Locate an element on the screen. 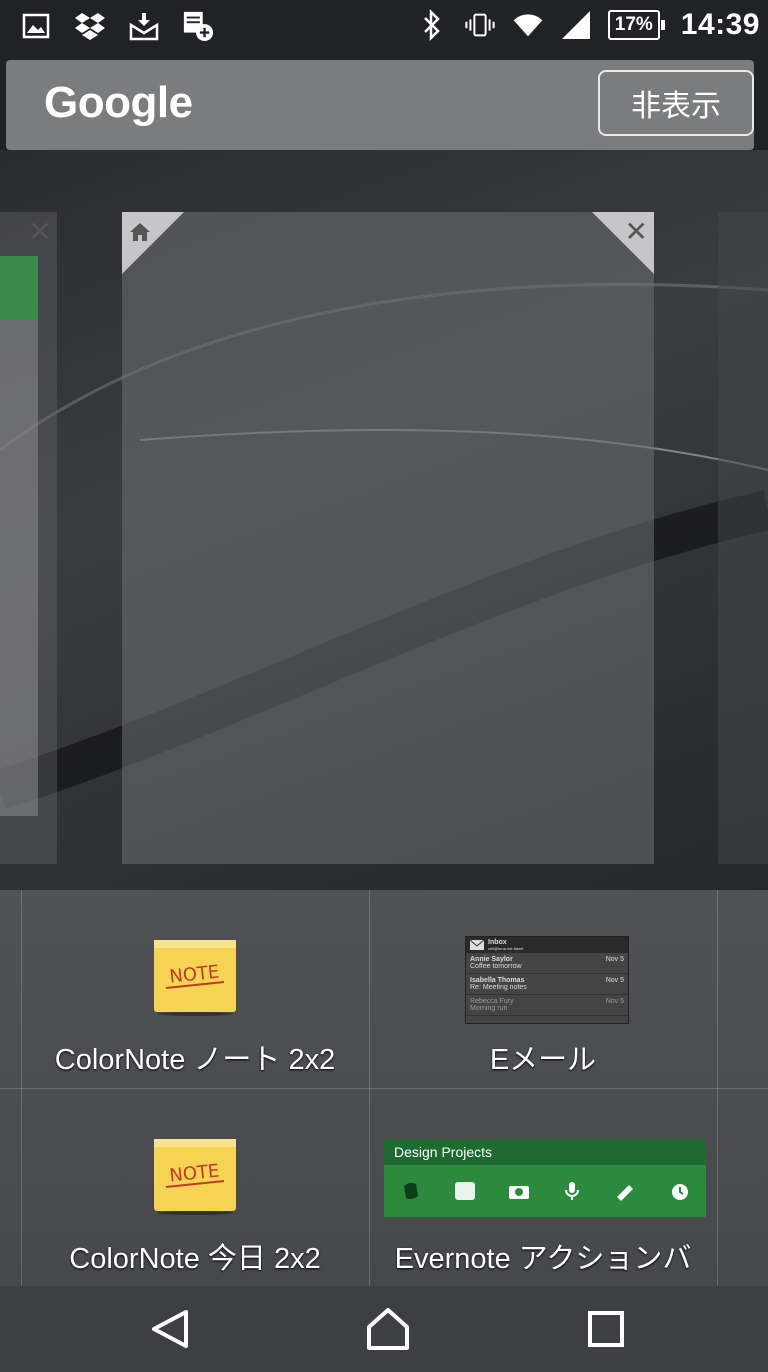  mail-icon is located at coordinates (477, 945).